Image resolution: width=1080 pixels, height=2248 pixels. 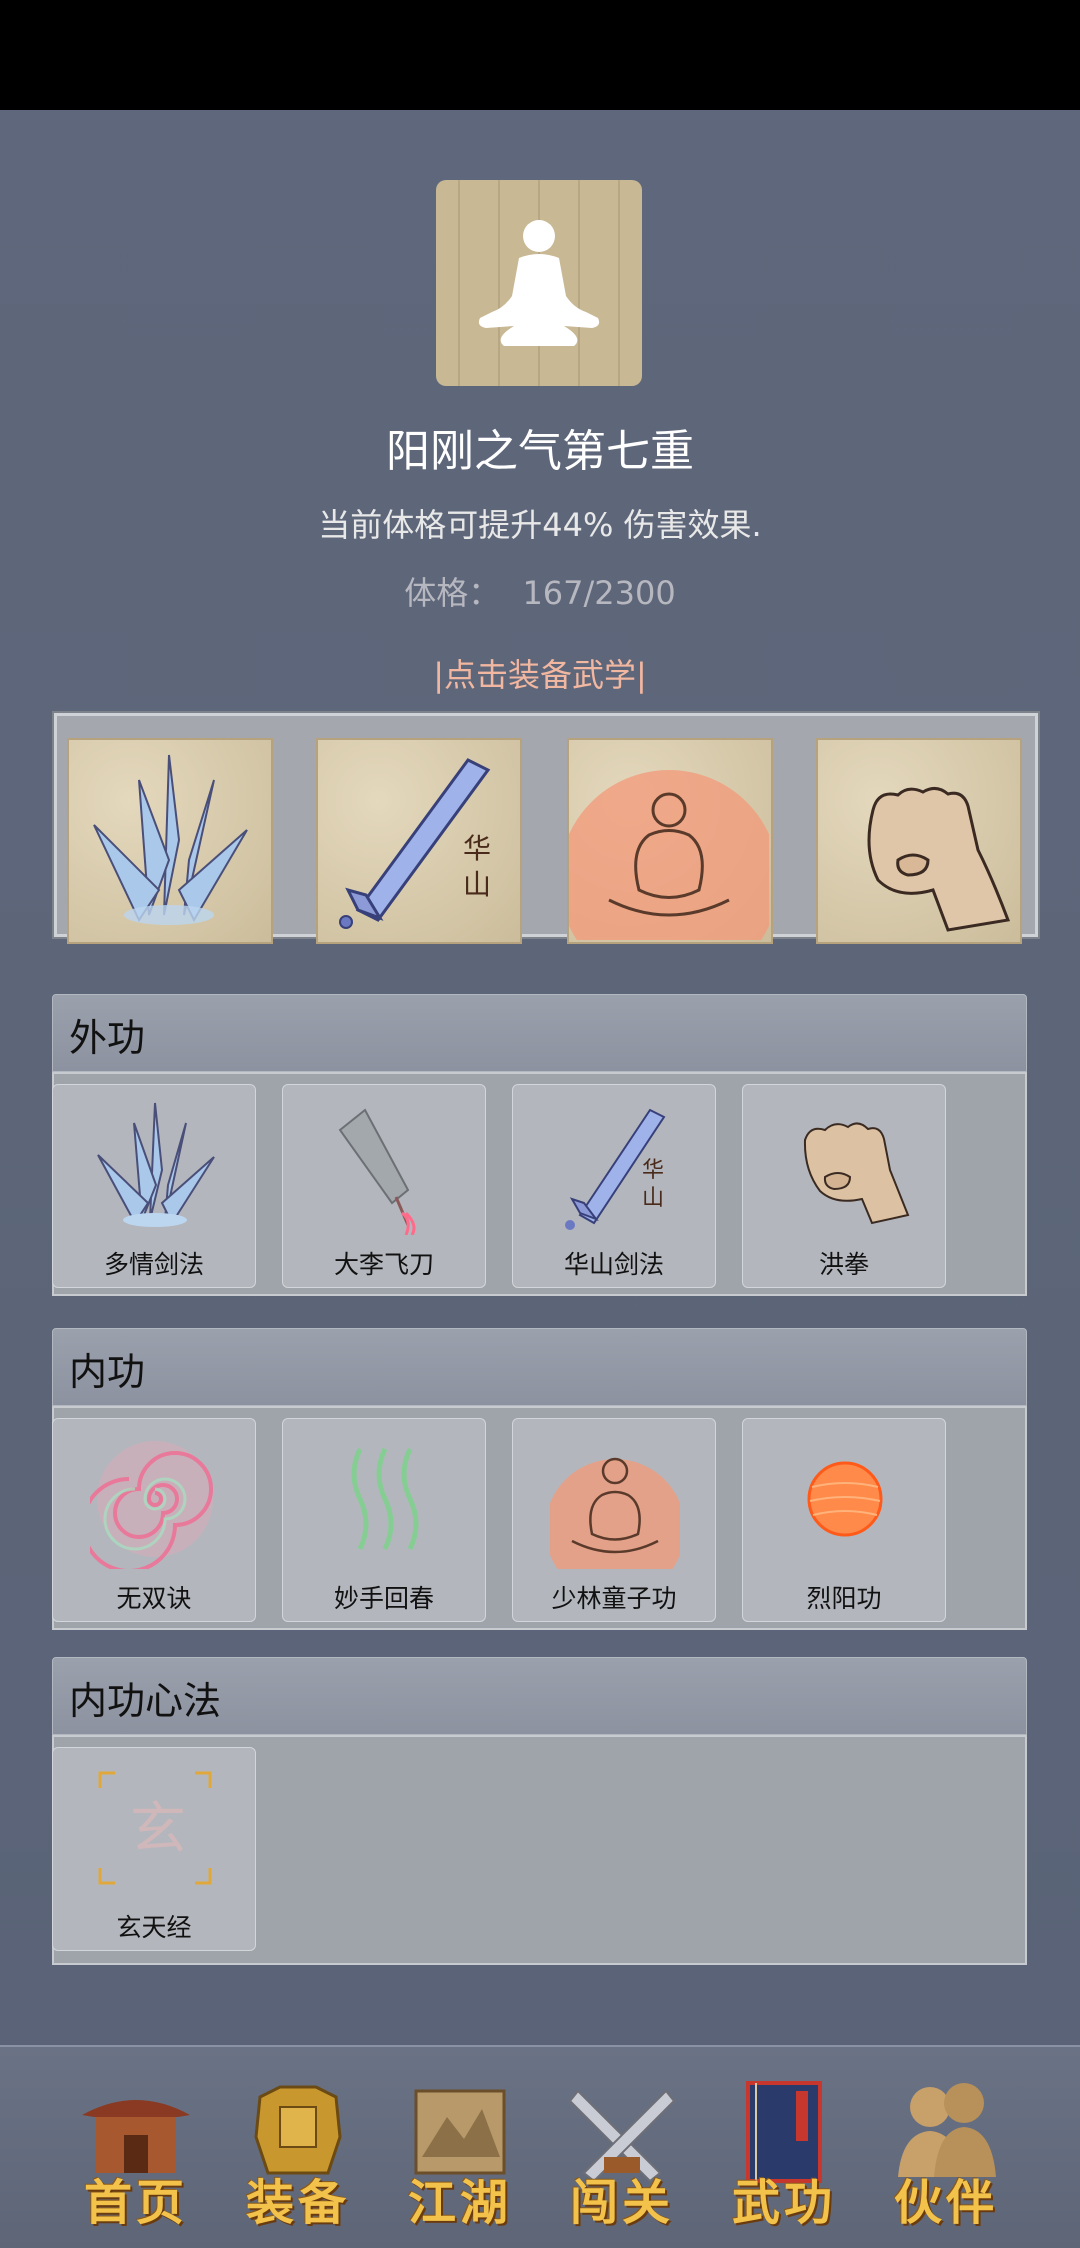 What do you see at coordinates (845, 1499) in the screenshot?
I see `sun-orb-icon` at bounding box center [845, 1499].